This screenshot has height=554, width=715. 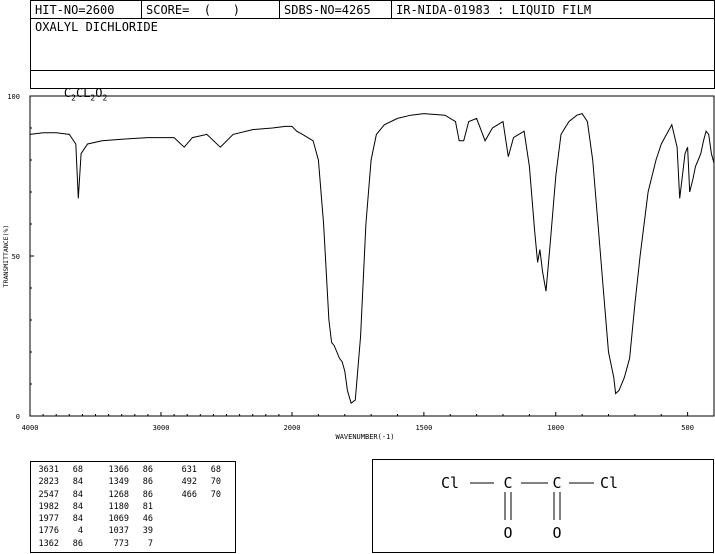 What do you see at coordinates (423, 428) in the screenshot?
I see `x-tick-label: 1500` at bounding box center [423, 428].